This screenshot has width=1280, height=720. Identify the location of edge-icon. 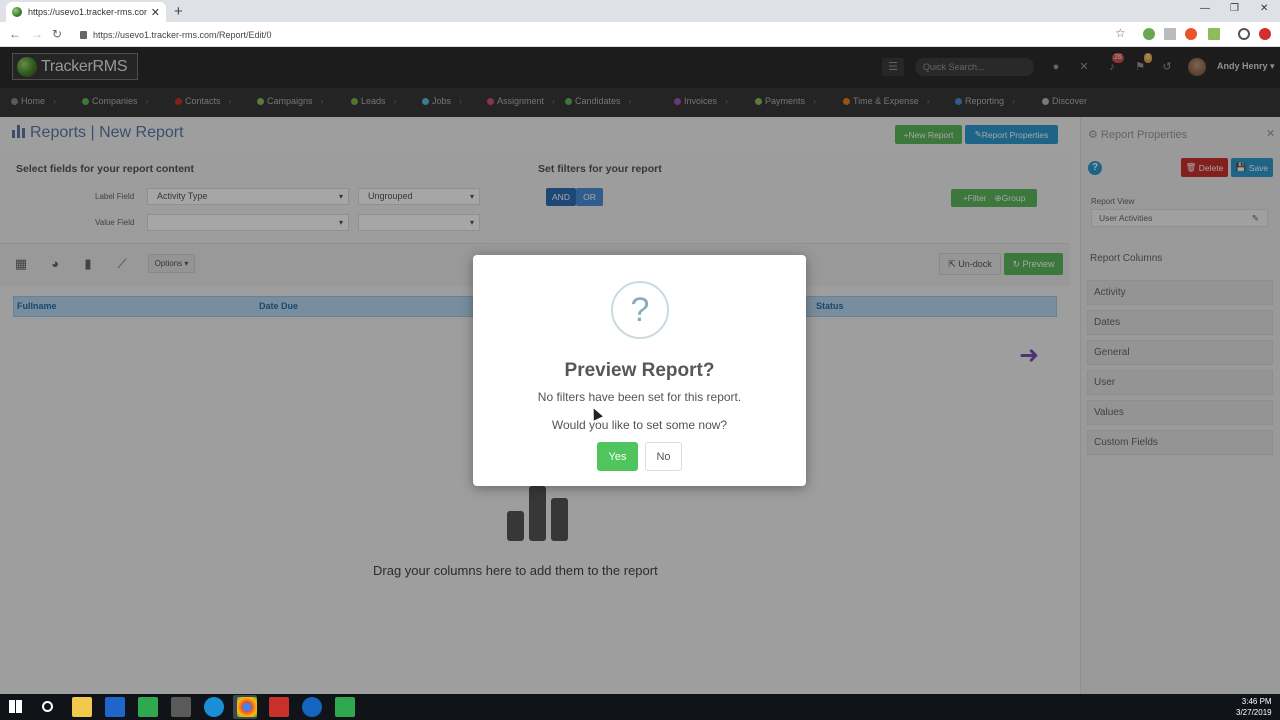
(312, 707).